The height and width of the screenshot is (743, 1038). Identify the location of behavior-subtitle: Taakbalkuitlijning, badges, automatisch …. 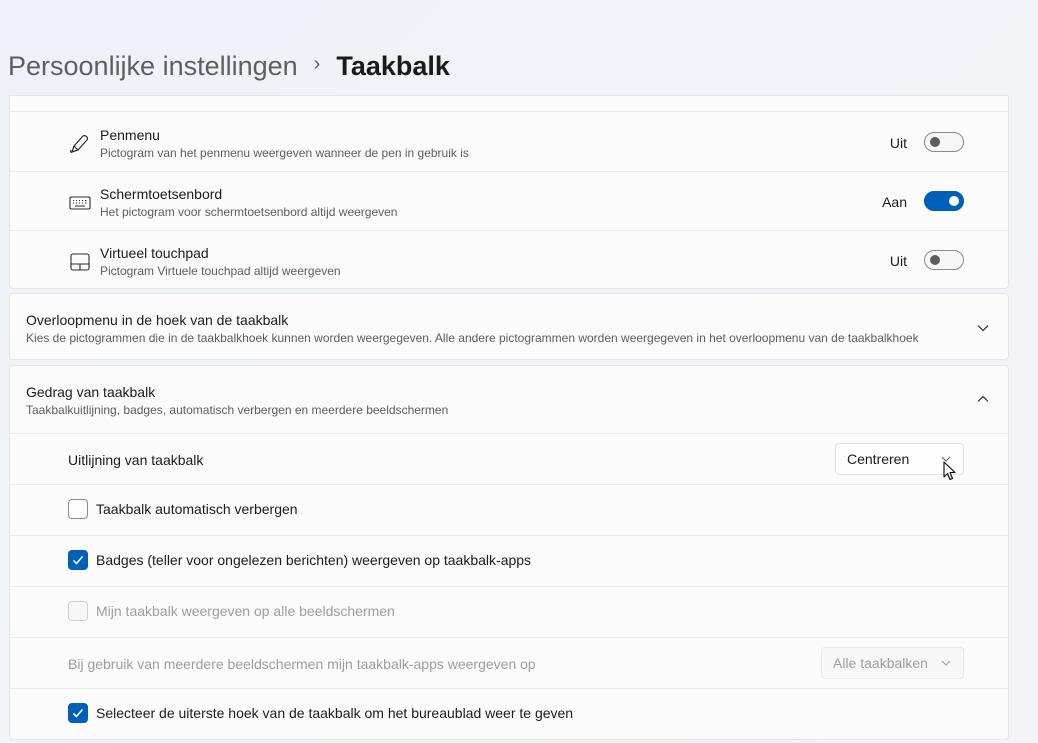
(237, 410).